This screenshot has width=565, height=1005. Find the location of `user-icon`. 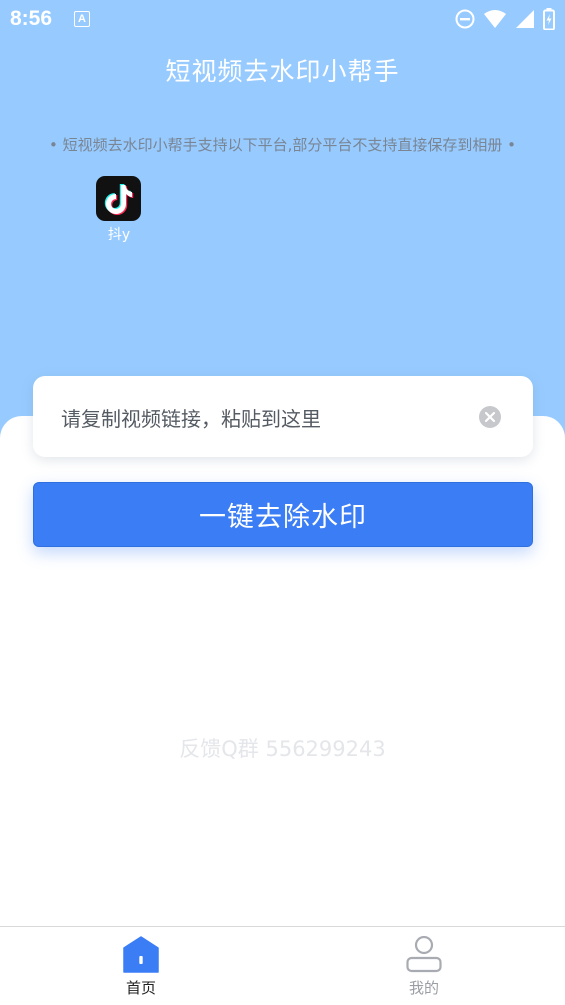

user-icon is located at coordinates (424, 954).